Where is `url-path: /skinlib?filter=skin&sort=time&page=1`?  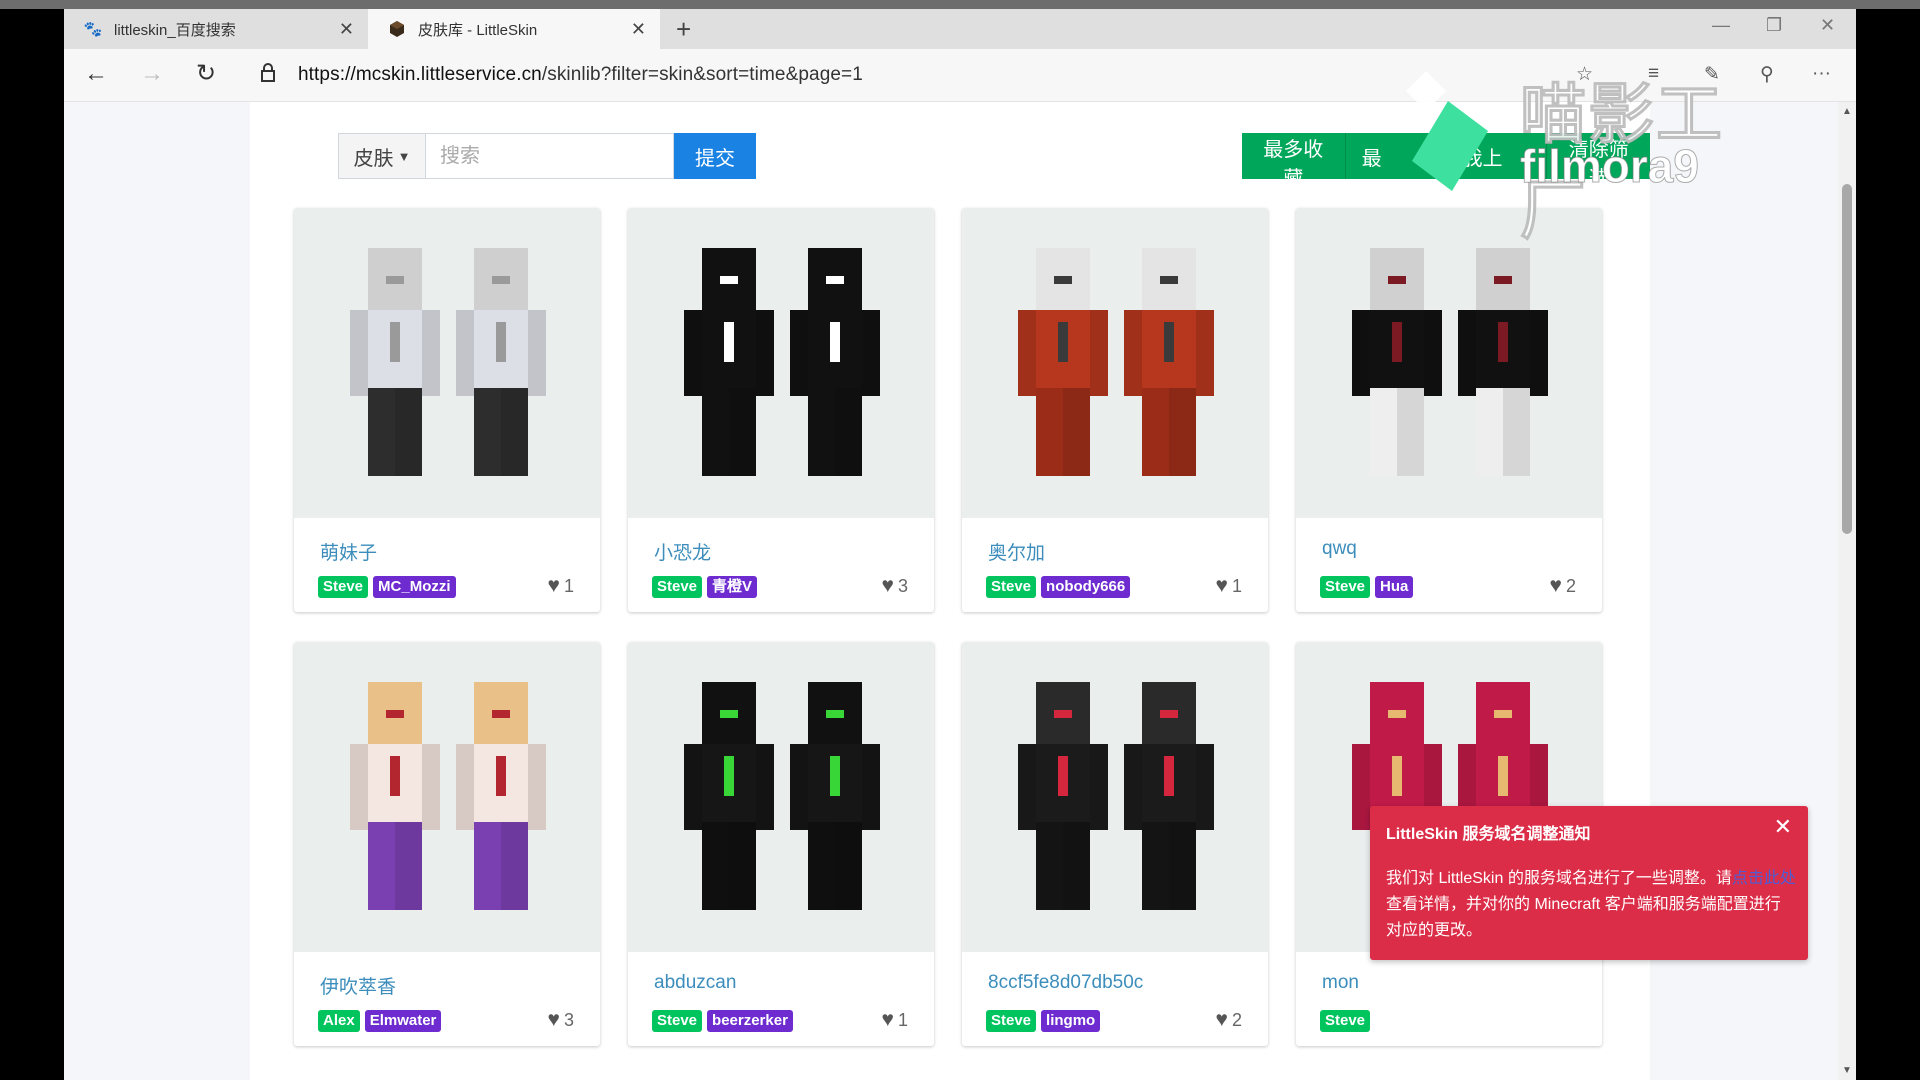
url-path: /skinlib?filter=skin&sort=time&page=1 is located at coordinates (702, 74).